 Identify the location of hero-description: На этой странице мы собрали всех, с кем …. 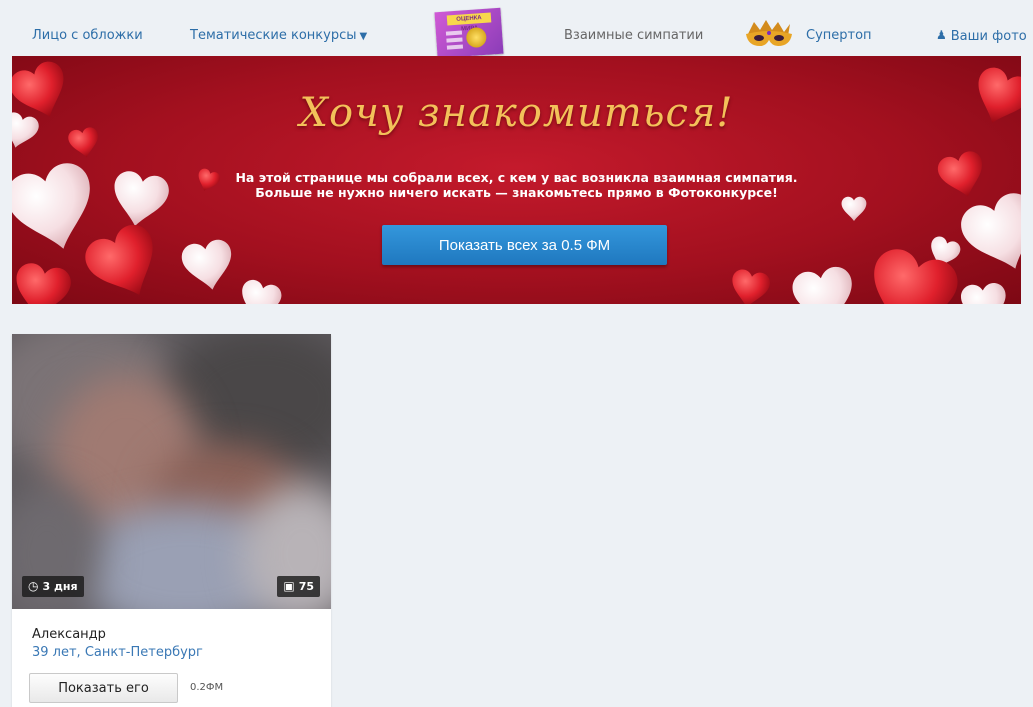
(516, 185).